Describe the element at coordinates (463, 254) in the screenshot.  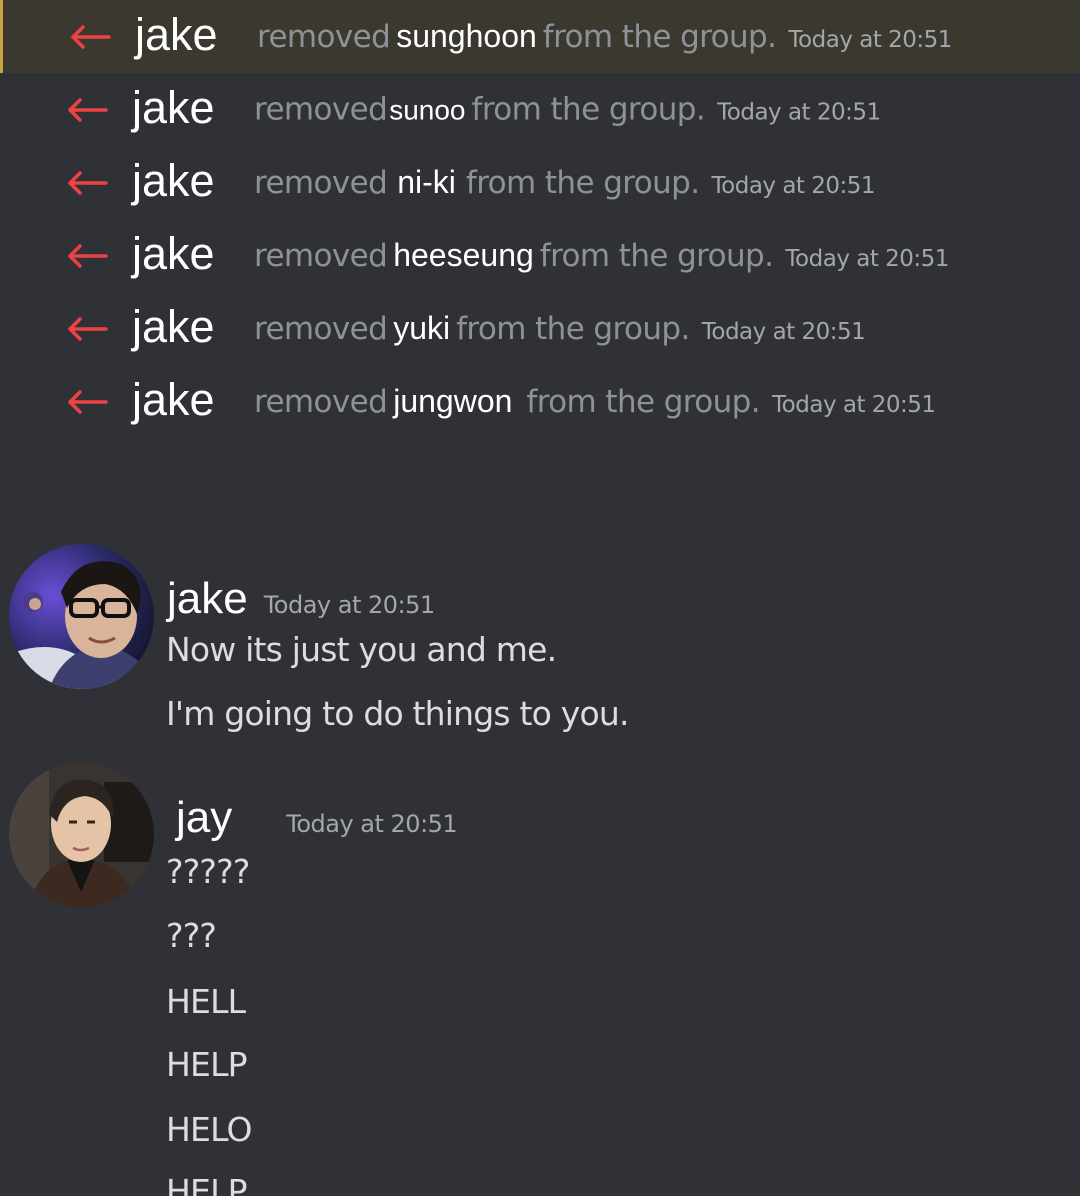
I see `system-target-name: heeseung` at that location.